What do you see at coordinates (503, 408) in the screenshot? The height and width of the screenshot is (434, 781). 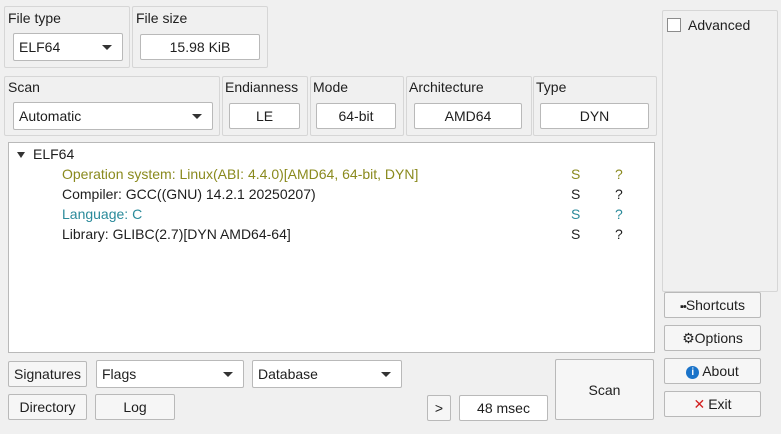 I see `scan-time-field: 48 msec` at bounding box center [503, 408].